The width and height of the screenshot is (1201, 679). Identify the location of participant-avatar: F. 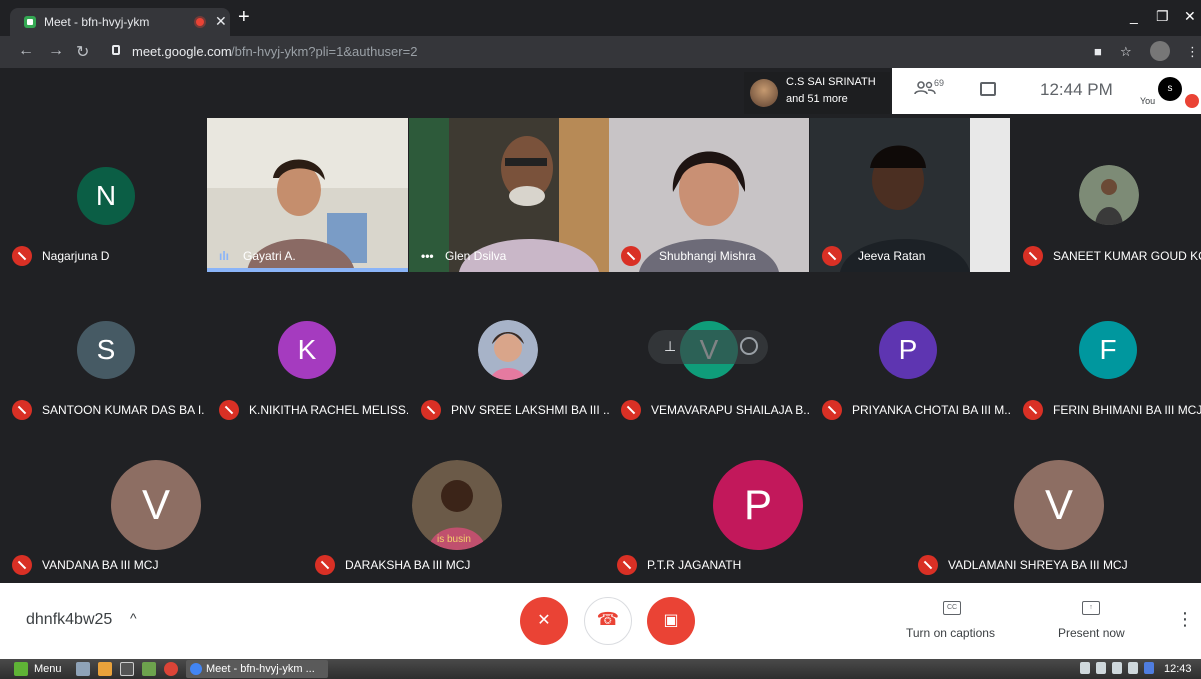
(1108, 350).